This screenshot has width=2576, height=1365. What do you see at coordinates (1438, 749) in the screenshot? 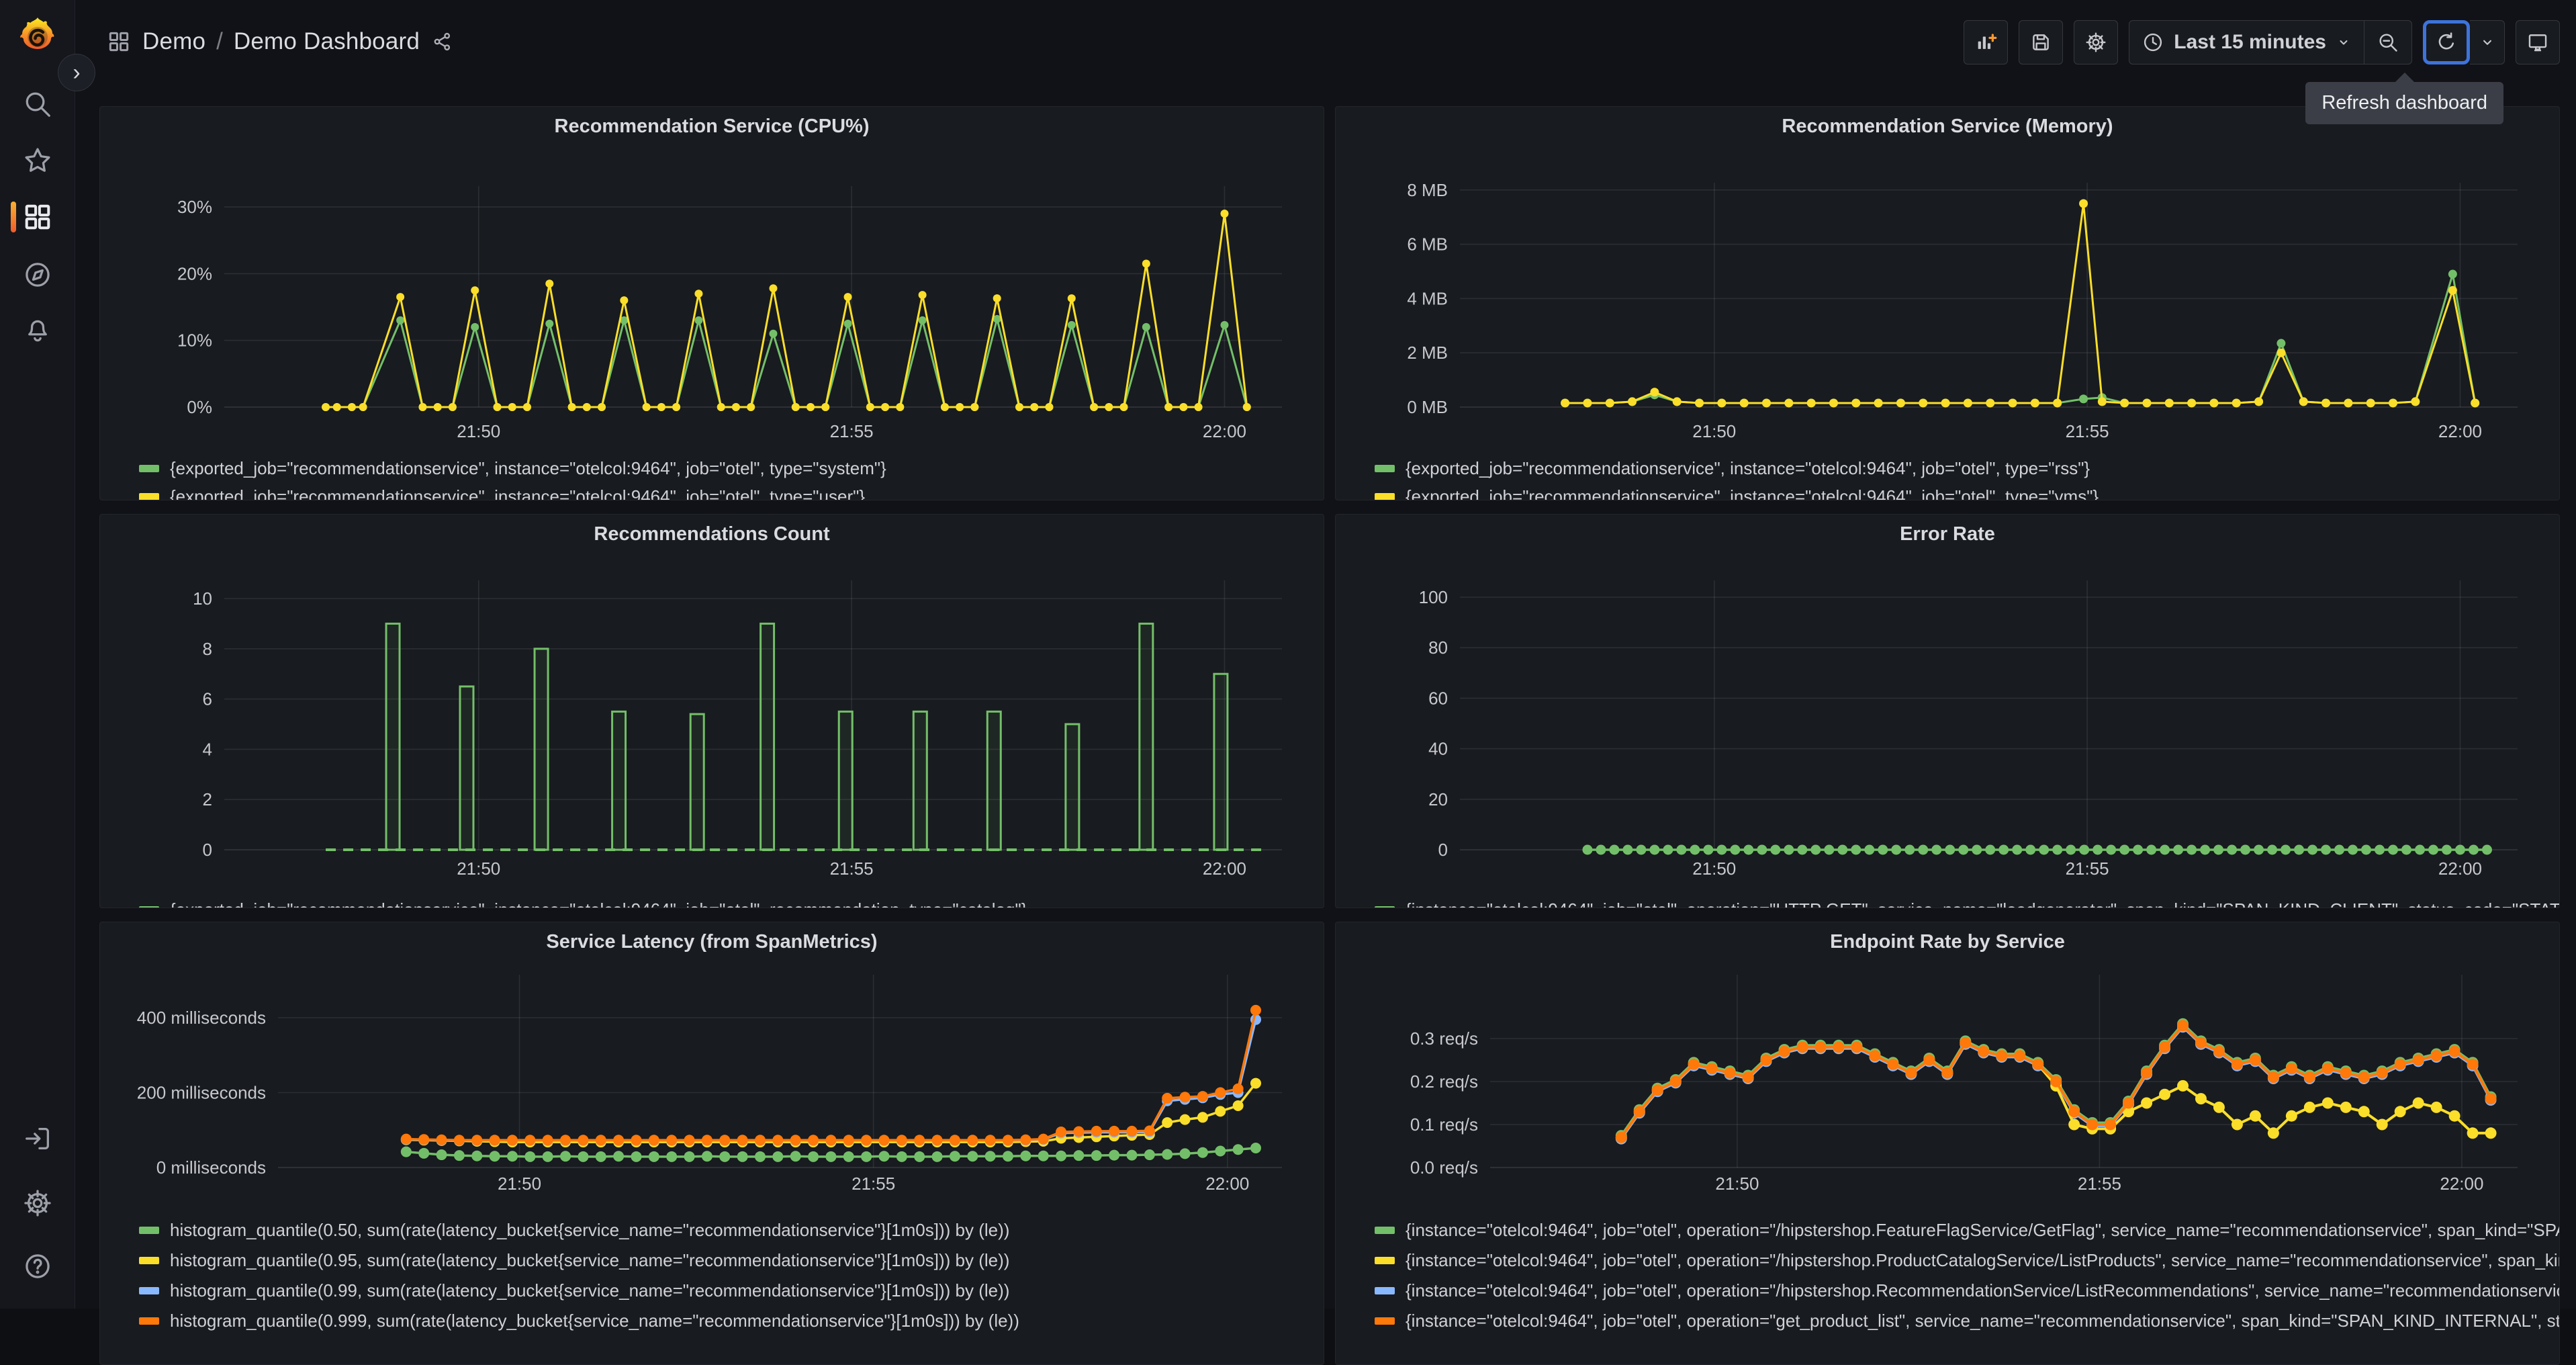
I see `svg-text: 40` at bounding box center [1438, 749].